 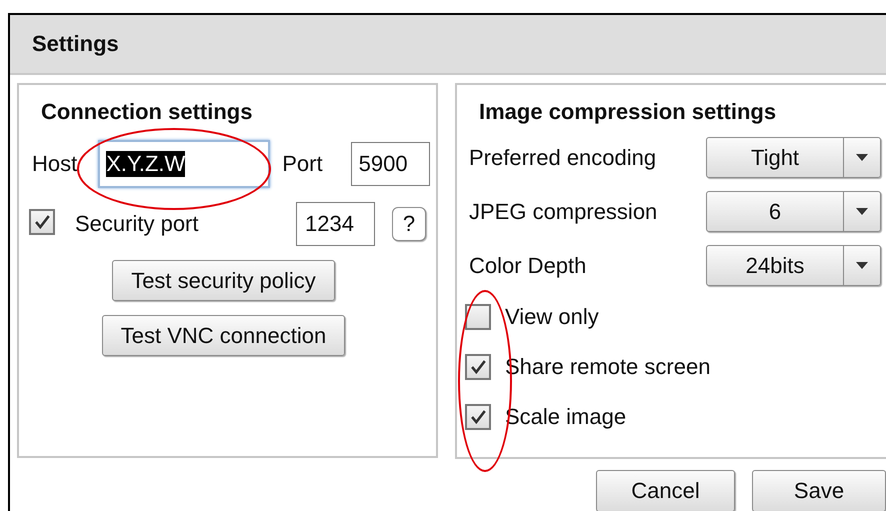 What do you see at coordinates (819, 490) in the screenshot?
I see `dialog-button: Save` at bounding box center [819, 490].